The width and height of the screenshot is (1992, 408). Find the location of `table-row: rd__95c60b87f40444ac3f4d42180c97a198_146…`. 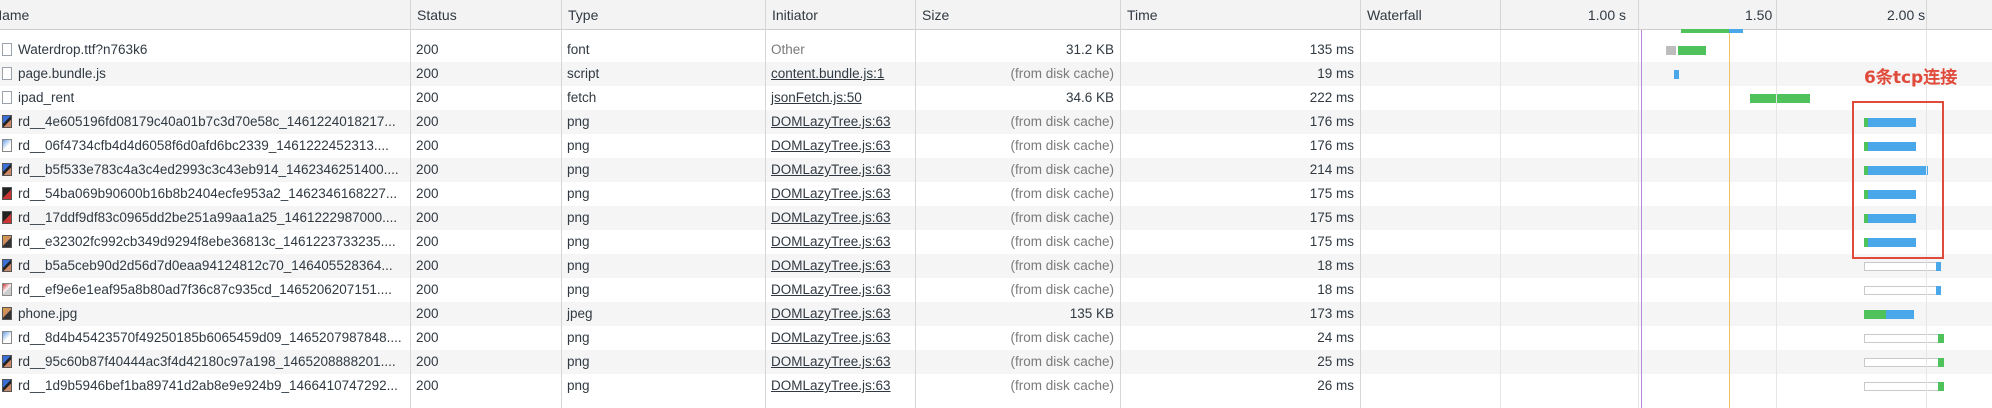

table-row: rd__95c60b87f40444ac3f4d42180c97a198_146… is located at coordinates (996, 362).